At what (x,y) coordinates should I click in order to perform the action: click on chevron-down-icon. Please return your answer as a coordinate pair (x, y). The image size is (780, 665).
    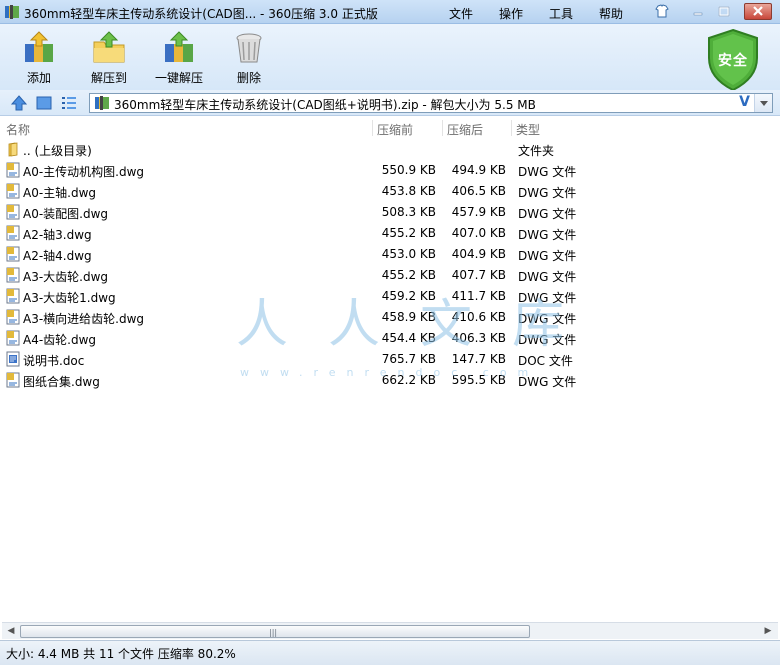
    Looking at the image, I should click on (764, 103).